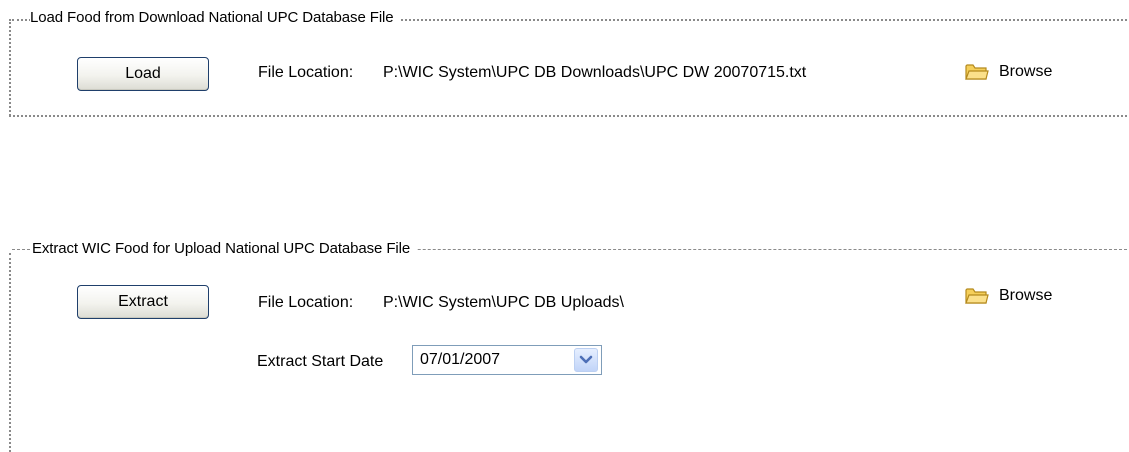  I want to click on extract-browse-label: Browse, so click(1026, 295).